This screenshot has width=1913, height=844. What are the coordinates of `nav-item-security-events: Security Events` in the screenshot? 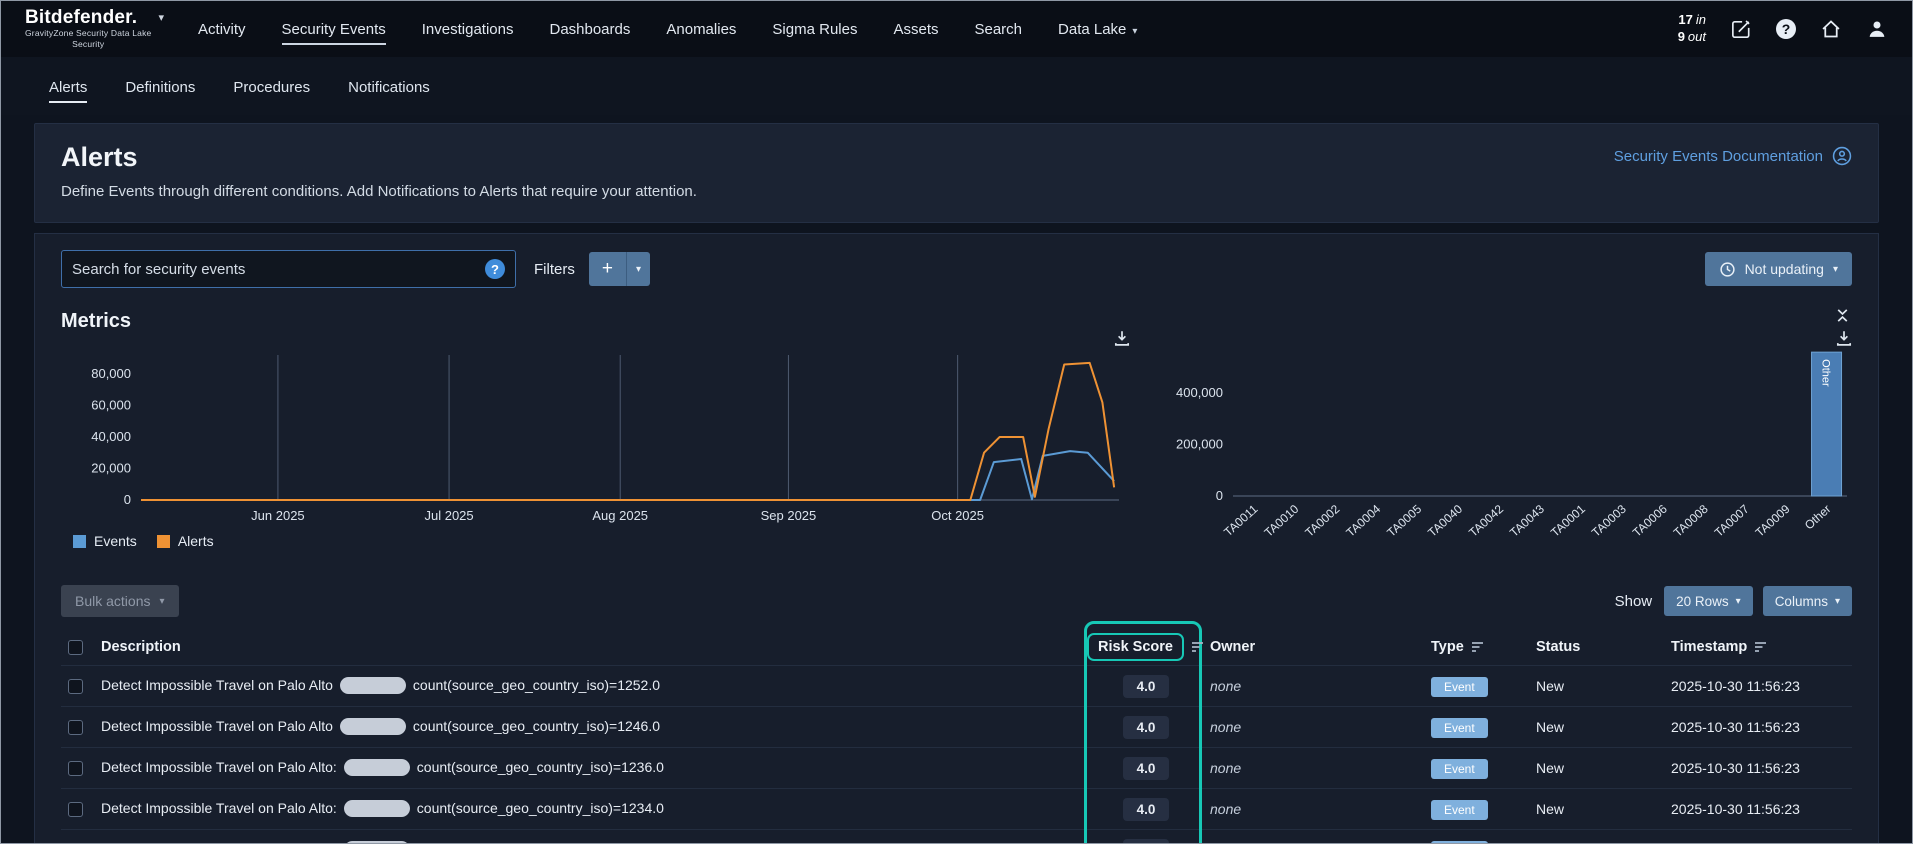 It's located at (333, 29).